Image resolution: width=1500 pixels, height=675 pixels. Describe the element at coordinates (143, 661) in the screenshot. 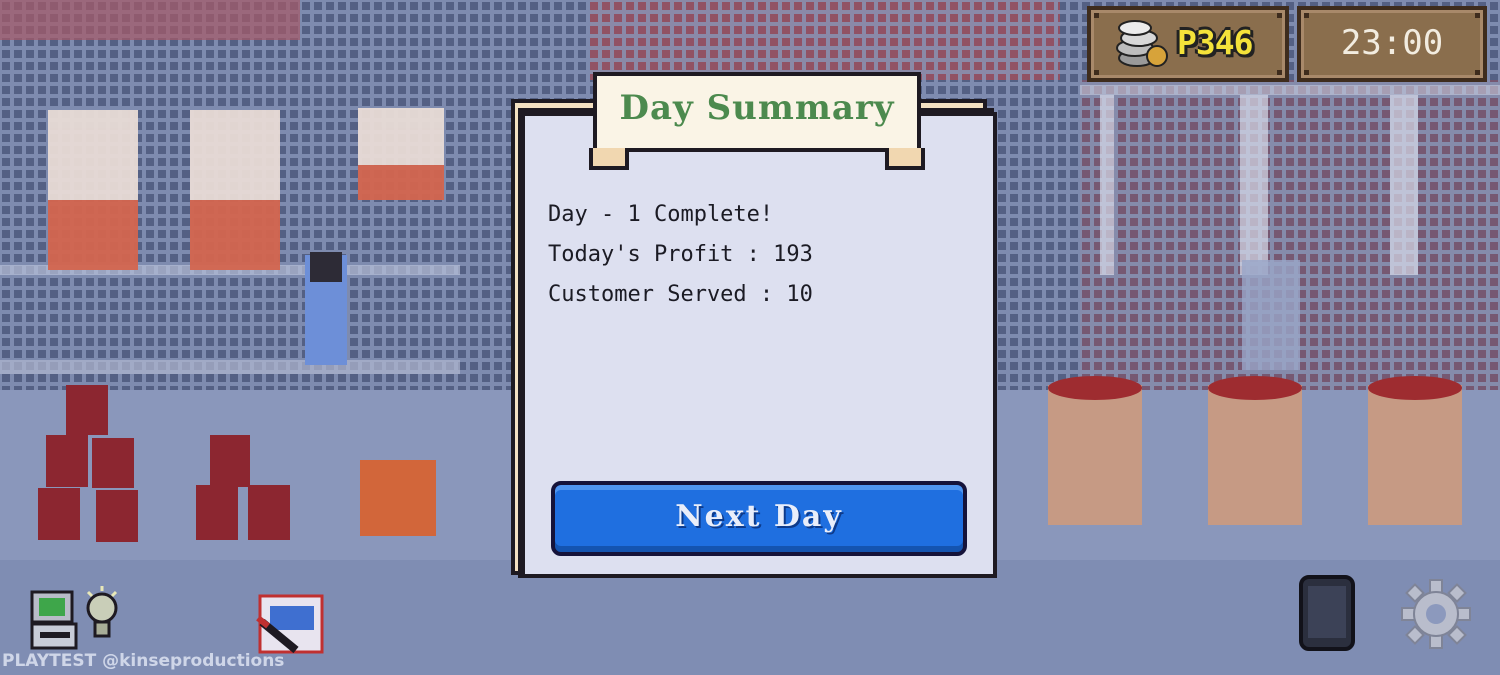

I see `playtest-watermark: PLAYTEST @kinseproductions` at that location.